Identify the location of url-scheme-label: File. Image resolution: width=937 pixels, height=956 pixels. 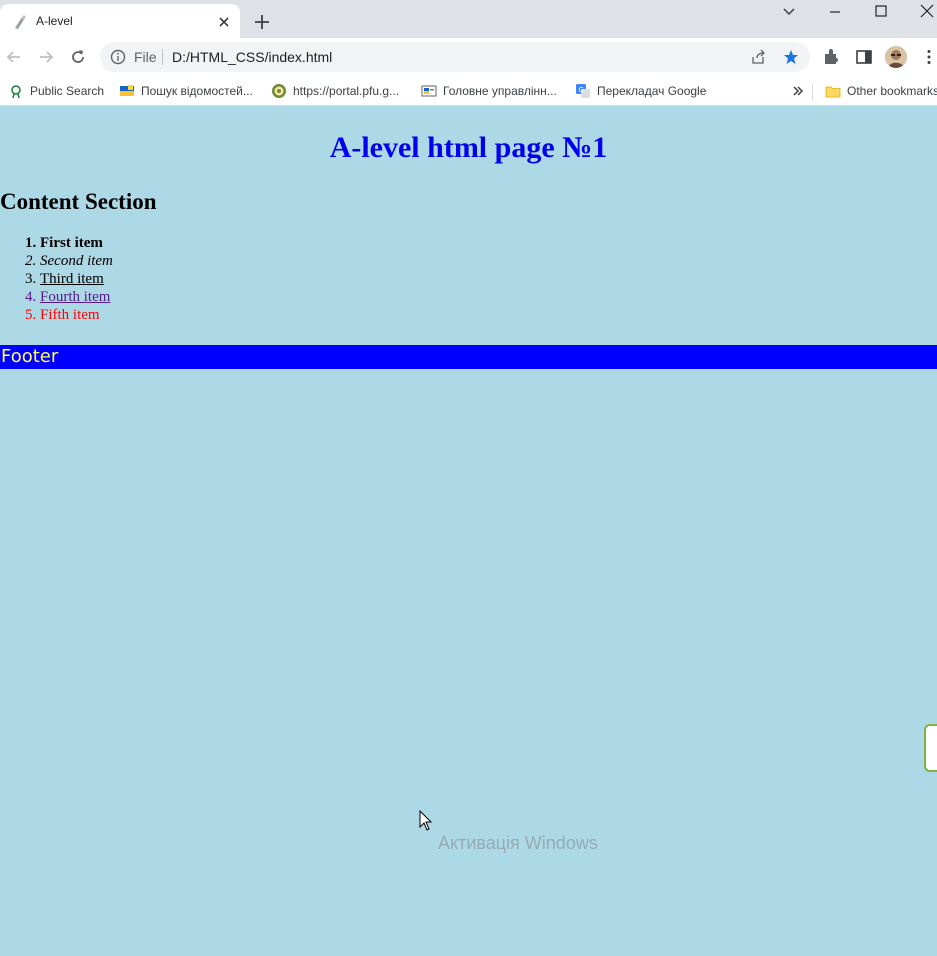
(145, 57).